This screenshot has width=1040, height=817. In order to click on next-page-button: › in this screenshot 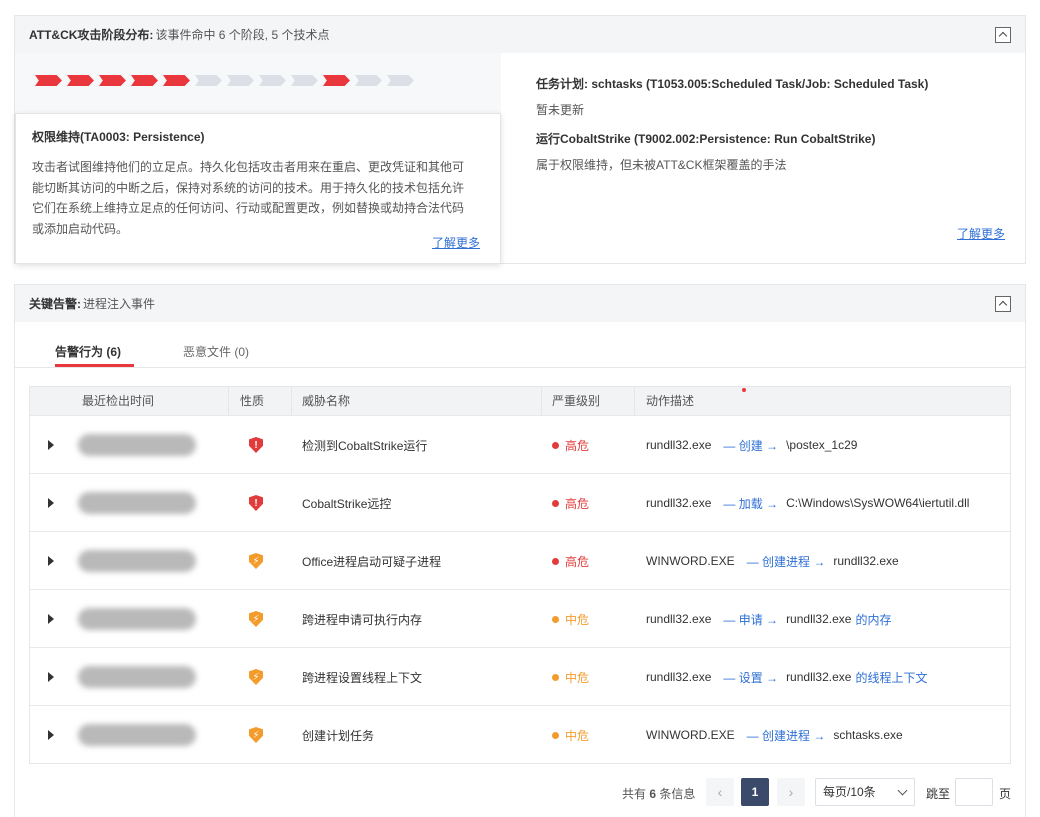, I will do `click(791, 792)`.